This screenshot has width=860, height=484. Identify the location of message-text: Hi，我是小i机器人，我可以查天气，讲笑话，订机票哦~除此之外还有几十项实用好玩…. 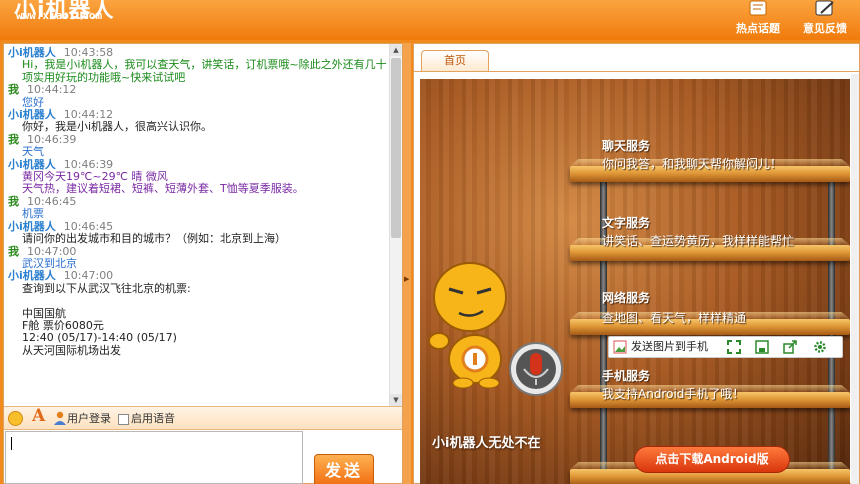
(204, 71).